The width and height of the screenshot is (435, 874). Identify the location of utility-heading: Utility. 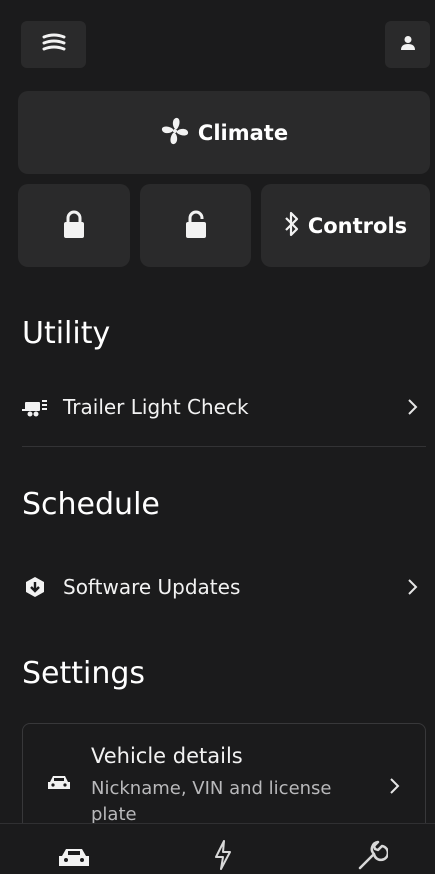
(66, 333).